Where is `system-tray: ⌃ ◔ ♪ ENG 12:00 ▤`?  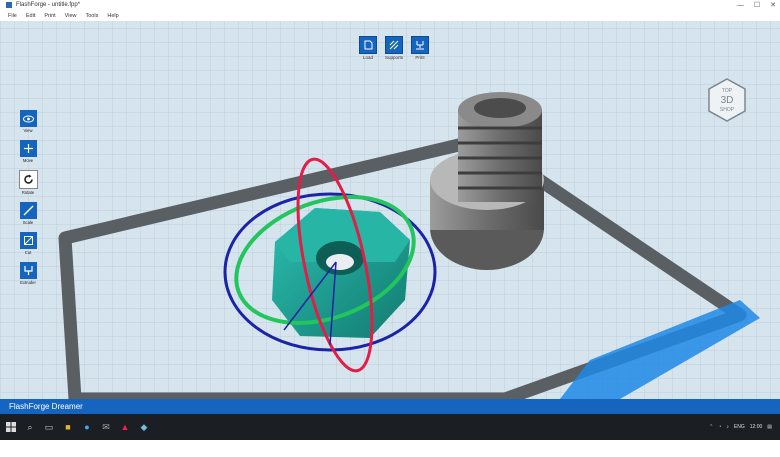 system-tray: ⌃ ◔ ♪ ENG 12:00 ▤ is located at coordinates (740, 427).